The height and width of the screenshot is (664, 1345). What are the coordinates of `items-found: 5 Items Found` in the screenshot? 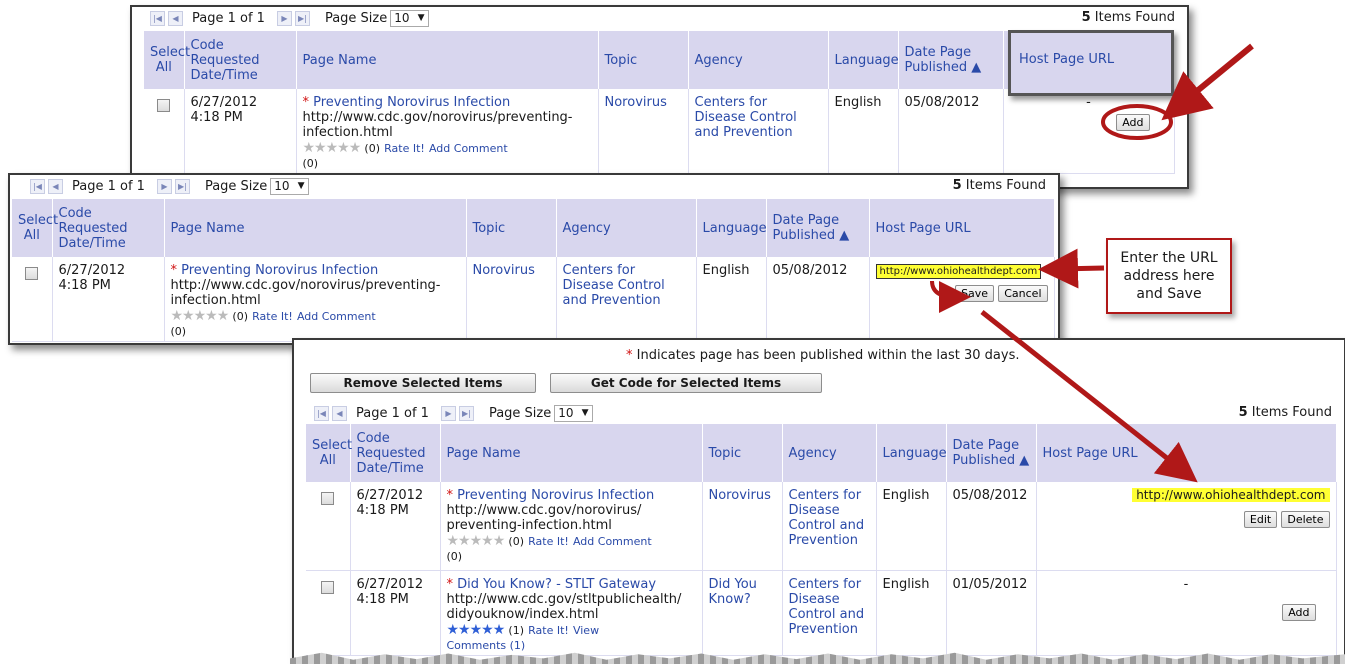 It's located at (1285, 412).